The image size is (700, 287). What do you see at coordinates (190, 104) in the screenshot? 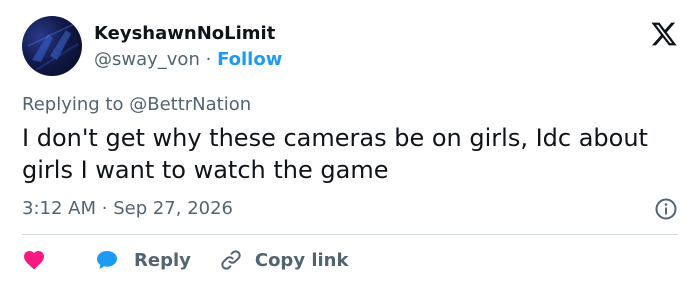
I see `replying-to-handle: @BettrNation` at bounding box center [190, 104].